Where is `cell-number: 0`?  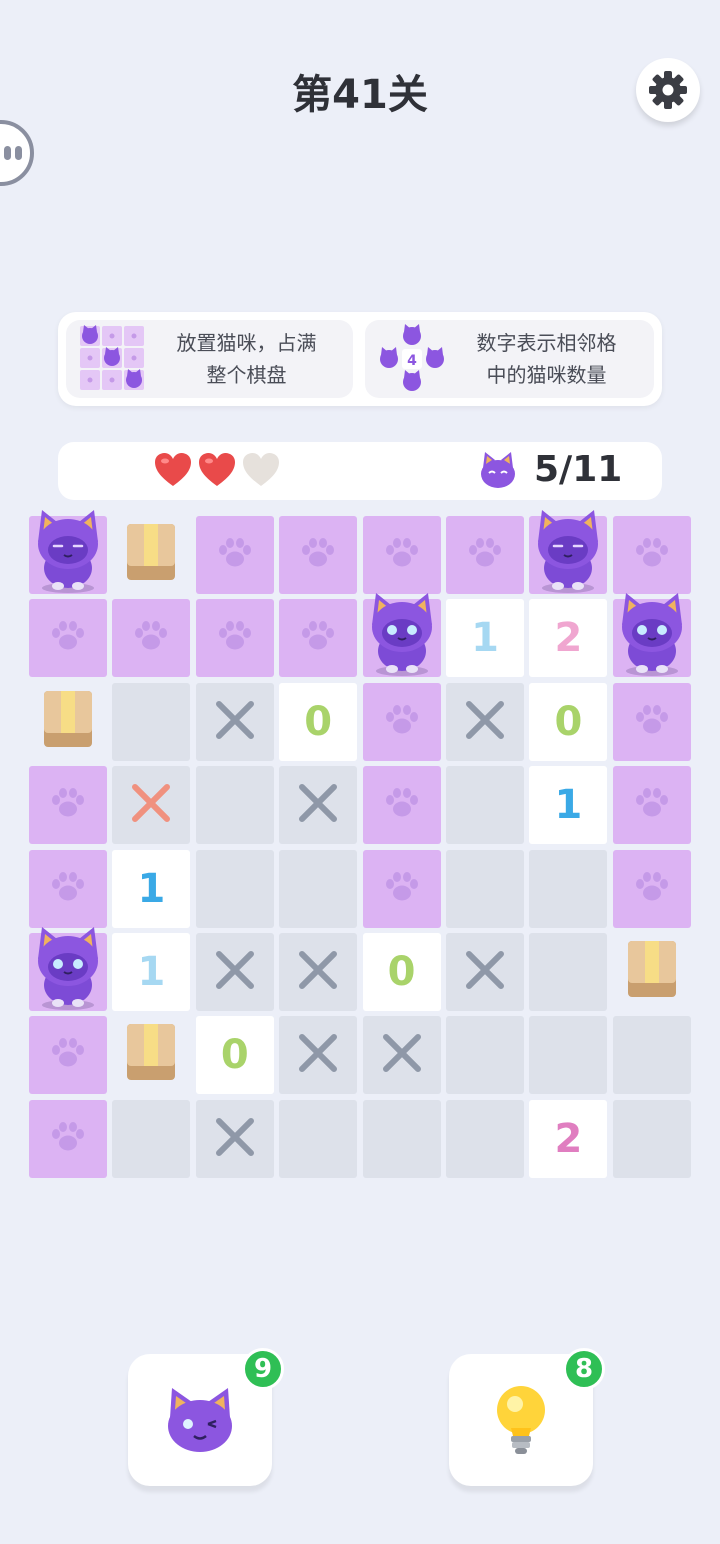 cell-number: 0 is located at coordinates (234, 1055).